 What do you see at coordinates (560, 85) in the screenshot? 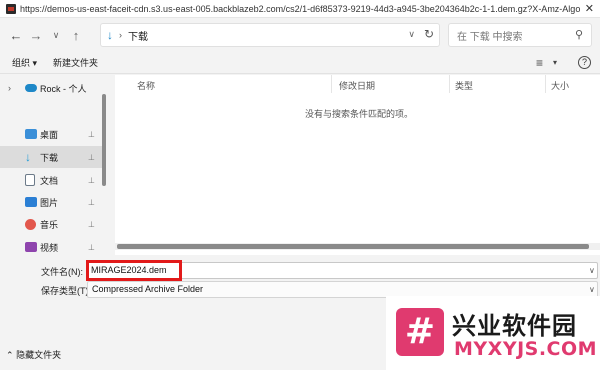
I see `column-header-size: 大小` at bounding box center [560, 85].